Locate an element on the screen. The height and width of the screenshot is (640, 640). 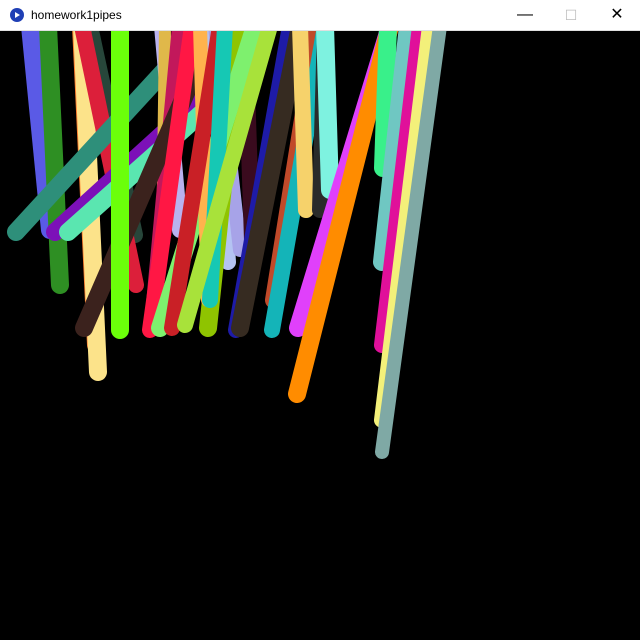
close-button: ✕ is located at coordinates (617, 15).